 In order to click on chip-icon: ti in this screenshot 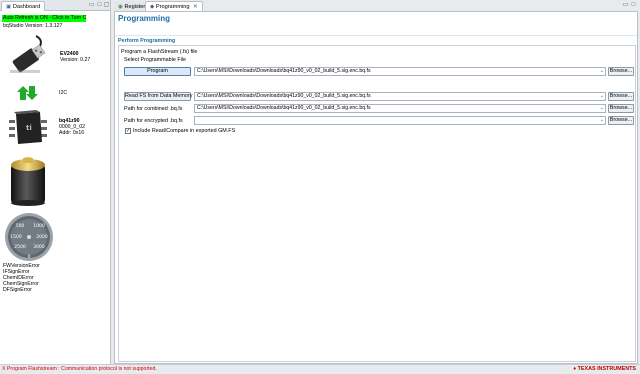, I will do `click(28, 127)`.